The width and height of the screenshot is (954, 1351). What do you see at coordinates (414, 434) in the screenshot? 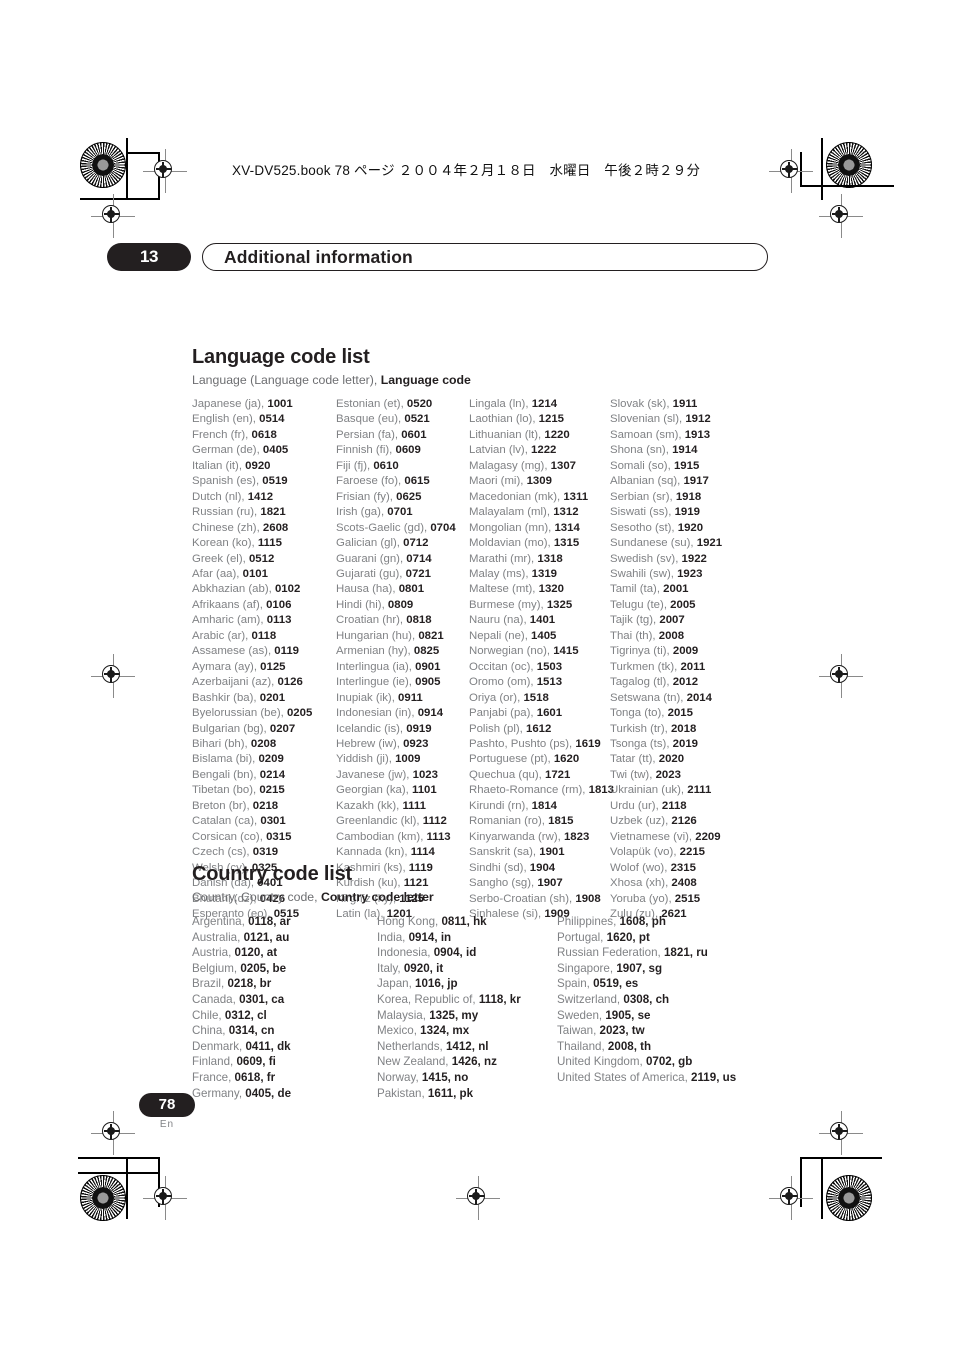
I see `language-code-entry-code: 0601` at bounding box center [414, 434].